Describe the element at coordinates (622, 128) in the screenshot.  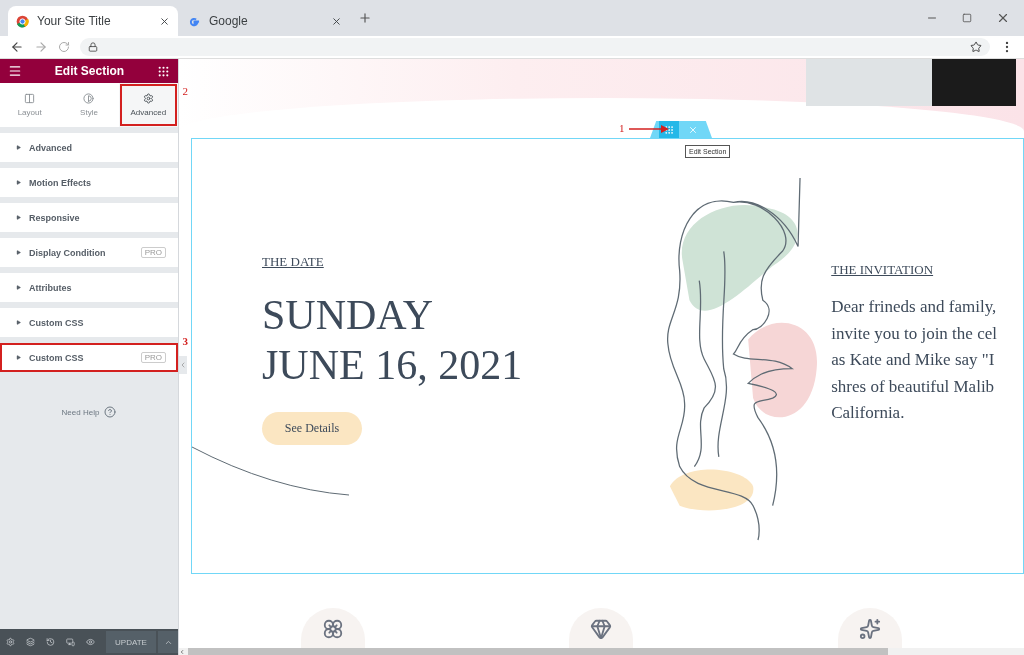
I see `annotation-number: 1` at that location.